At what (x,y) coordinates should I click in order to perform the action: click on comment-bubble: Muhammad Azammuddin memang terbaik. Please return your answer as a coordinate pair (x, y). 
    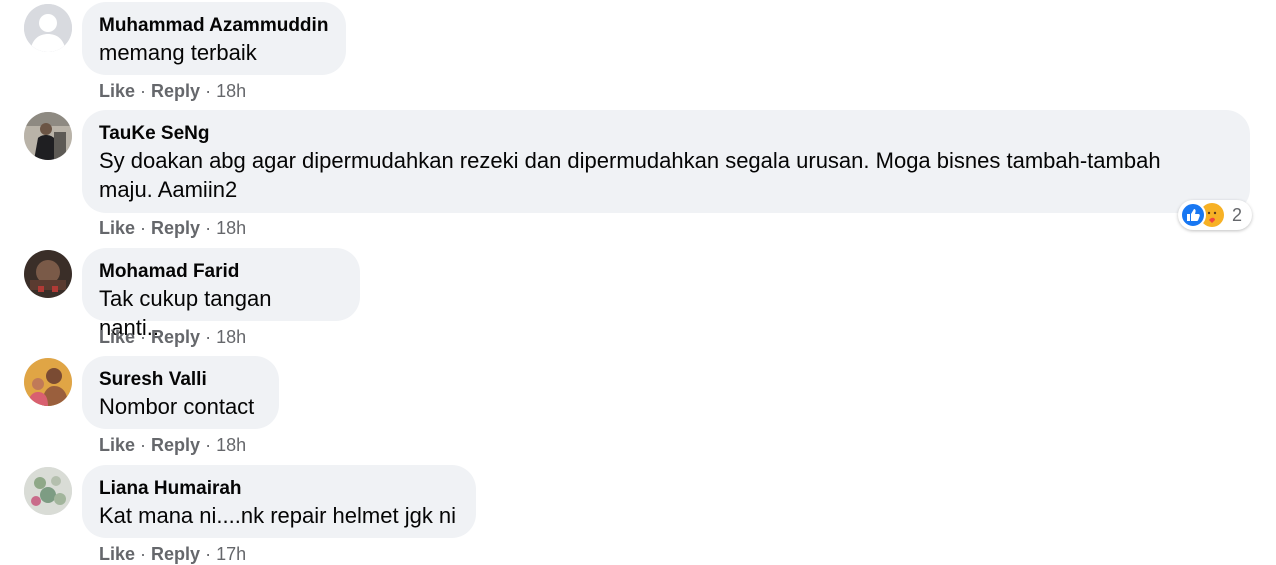
    Looking at the image, I should click on (214, 38).